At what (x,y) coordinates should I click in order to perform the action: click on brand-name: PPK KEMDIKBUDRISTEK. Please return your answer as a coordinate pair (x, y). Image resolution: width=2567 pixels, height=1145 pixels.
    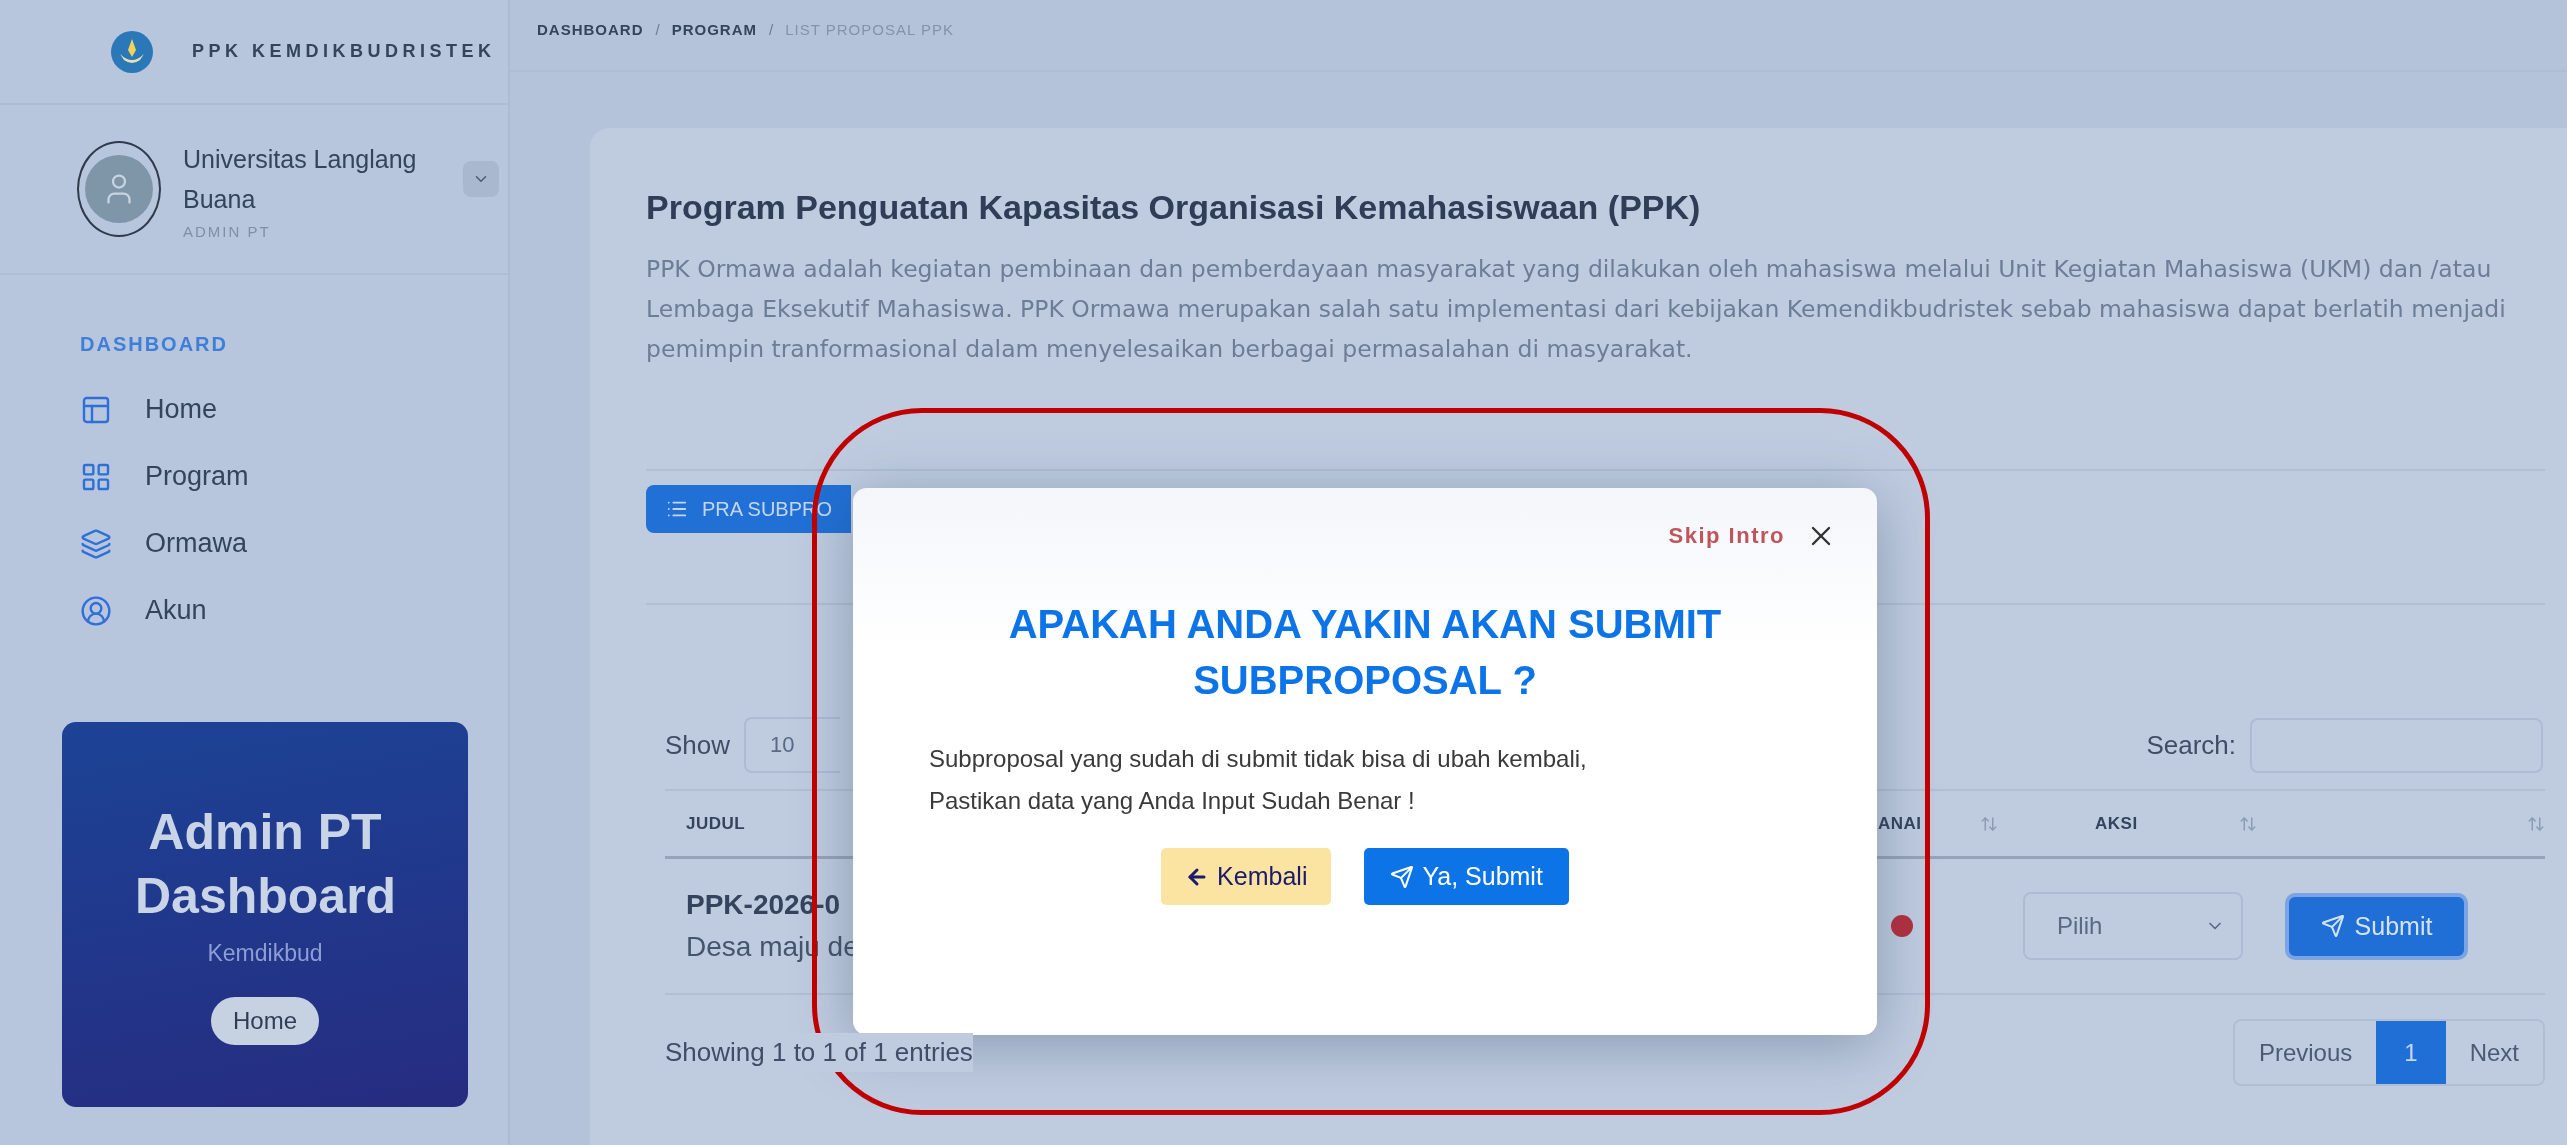
    Looking at the image, I should click on (344, 51).